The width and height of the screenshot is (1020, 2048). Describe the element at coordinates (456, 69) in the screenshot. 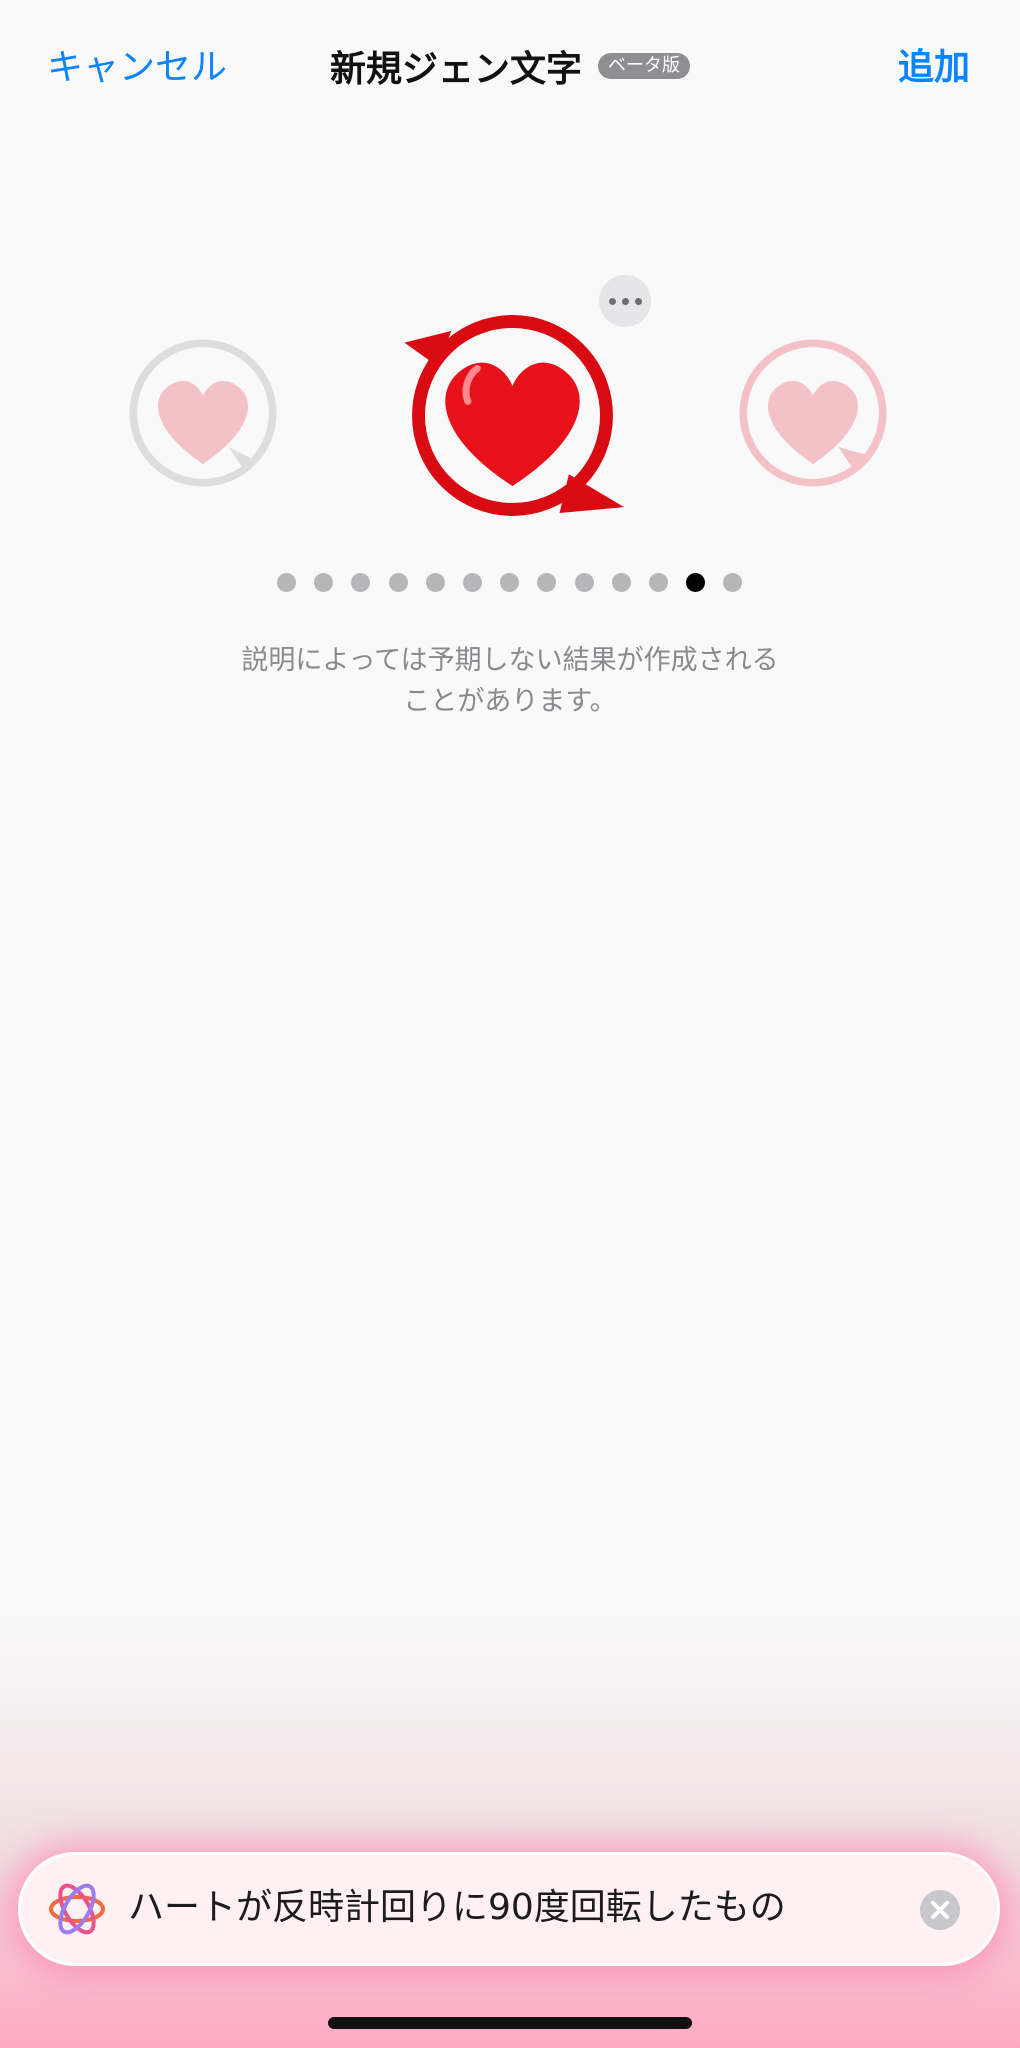

I see `page-title: 新規ジェン文字` at that location.